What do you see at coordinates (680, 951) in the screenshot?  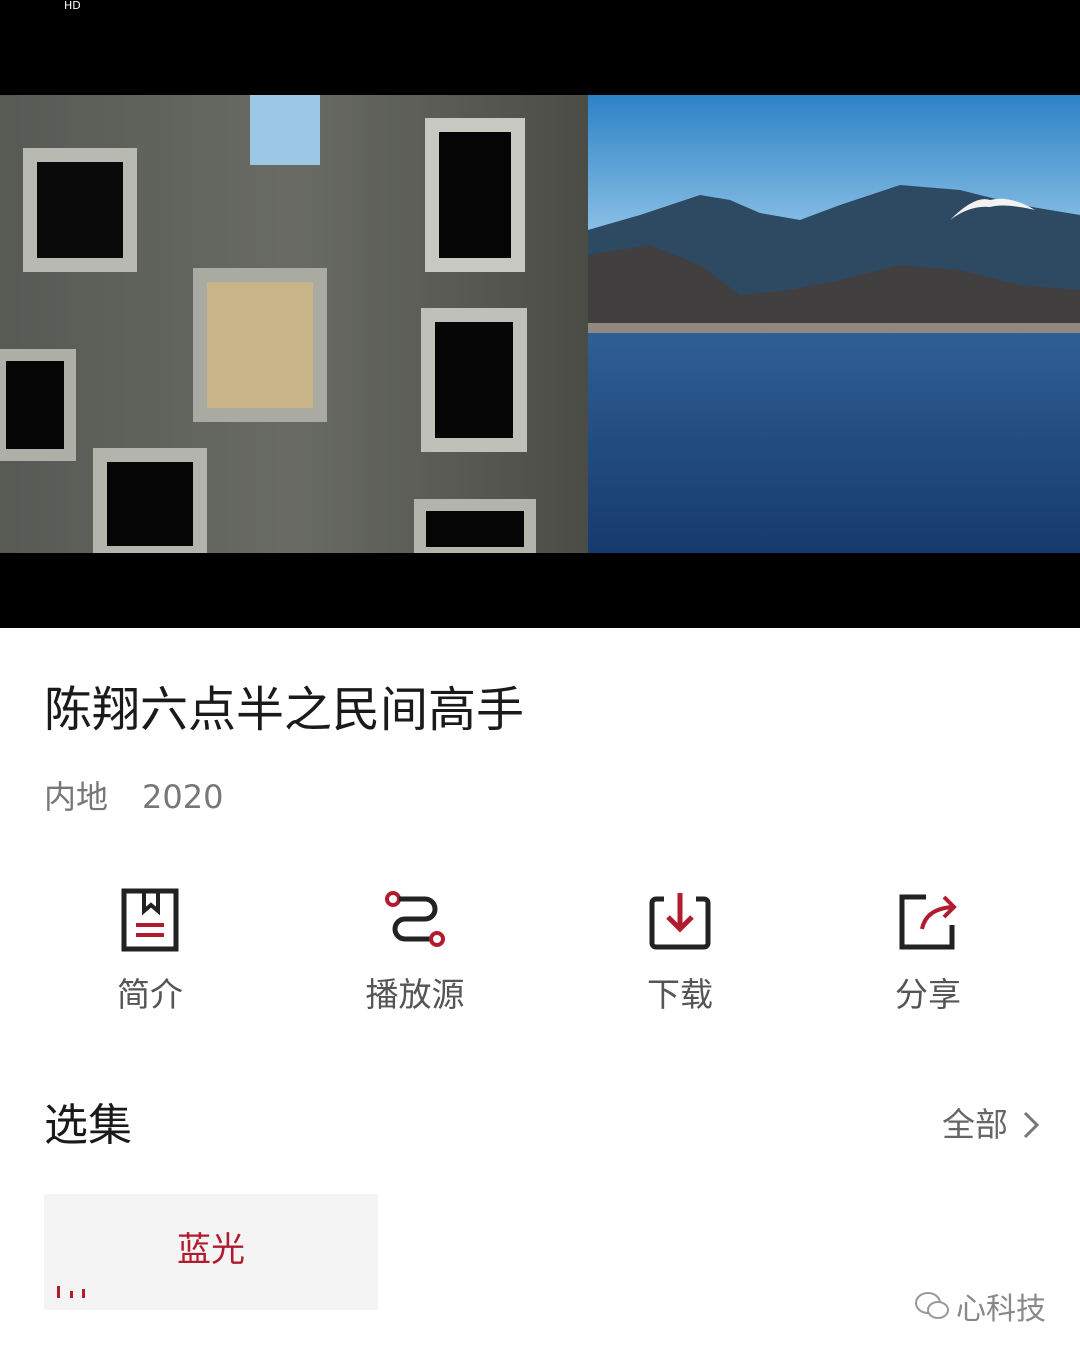 I see `download-button: 下载` at bounding box center [680, 951].